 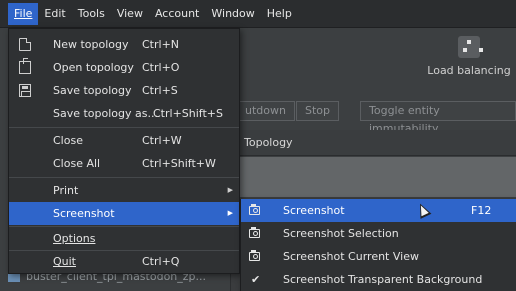 I want to click on checkmark-icon: ✔, so click(x=256, y=279).